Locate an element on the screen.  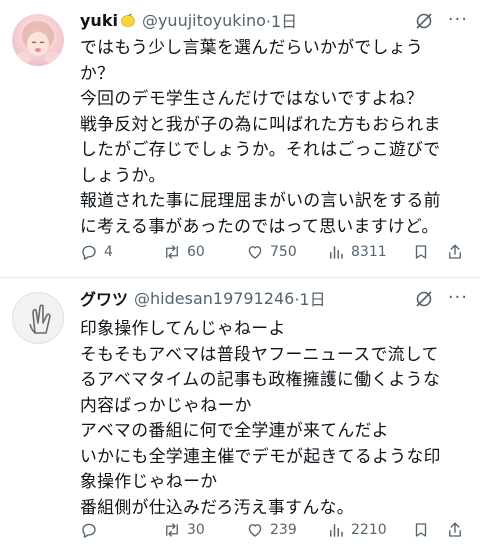
repost-button: 30 is located at coordinates (184, 530).